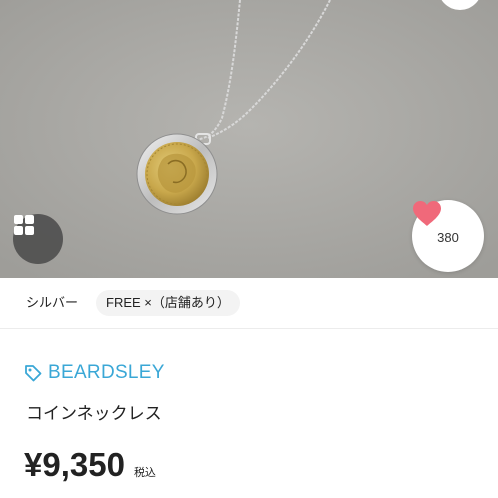 The width and height of the screenshot is (498, 498). What do you see at coordinates (106, 372) in the screenshot?
I see `brand-name: BEARDSLEY` at bounding box center [106, 372].